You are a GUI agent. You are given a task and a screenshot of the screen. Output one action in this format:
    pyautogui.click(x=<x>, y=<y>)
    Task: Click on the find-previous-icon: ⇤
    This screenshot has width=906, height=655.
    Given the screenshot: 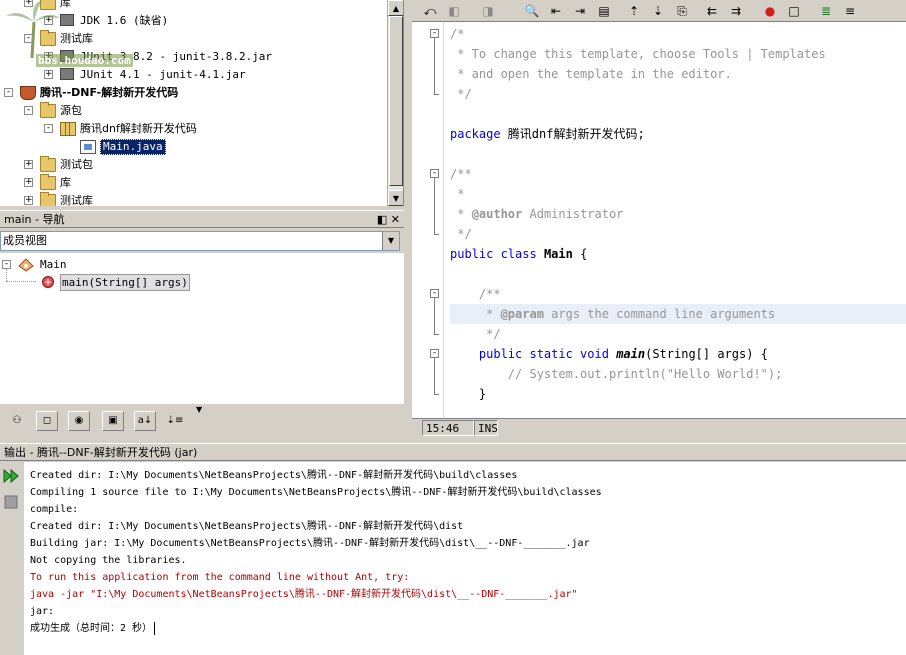 What is the action you would take?
    pyautogui.click(x=556, y=11)
    